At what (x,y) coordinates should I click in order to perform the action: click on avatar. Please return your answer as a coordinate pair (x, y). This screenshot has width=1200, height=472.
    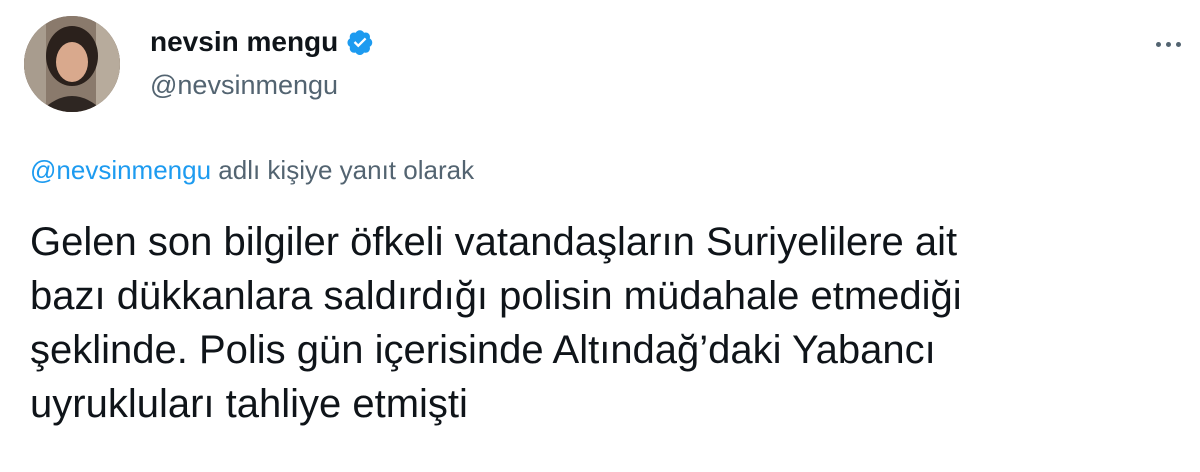
    Looking at the image, I should click on (72, 64).